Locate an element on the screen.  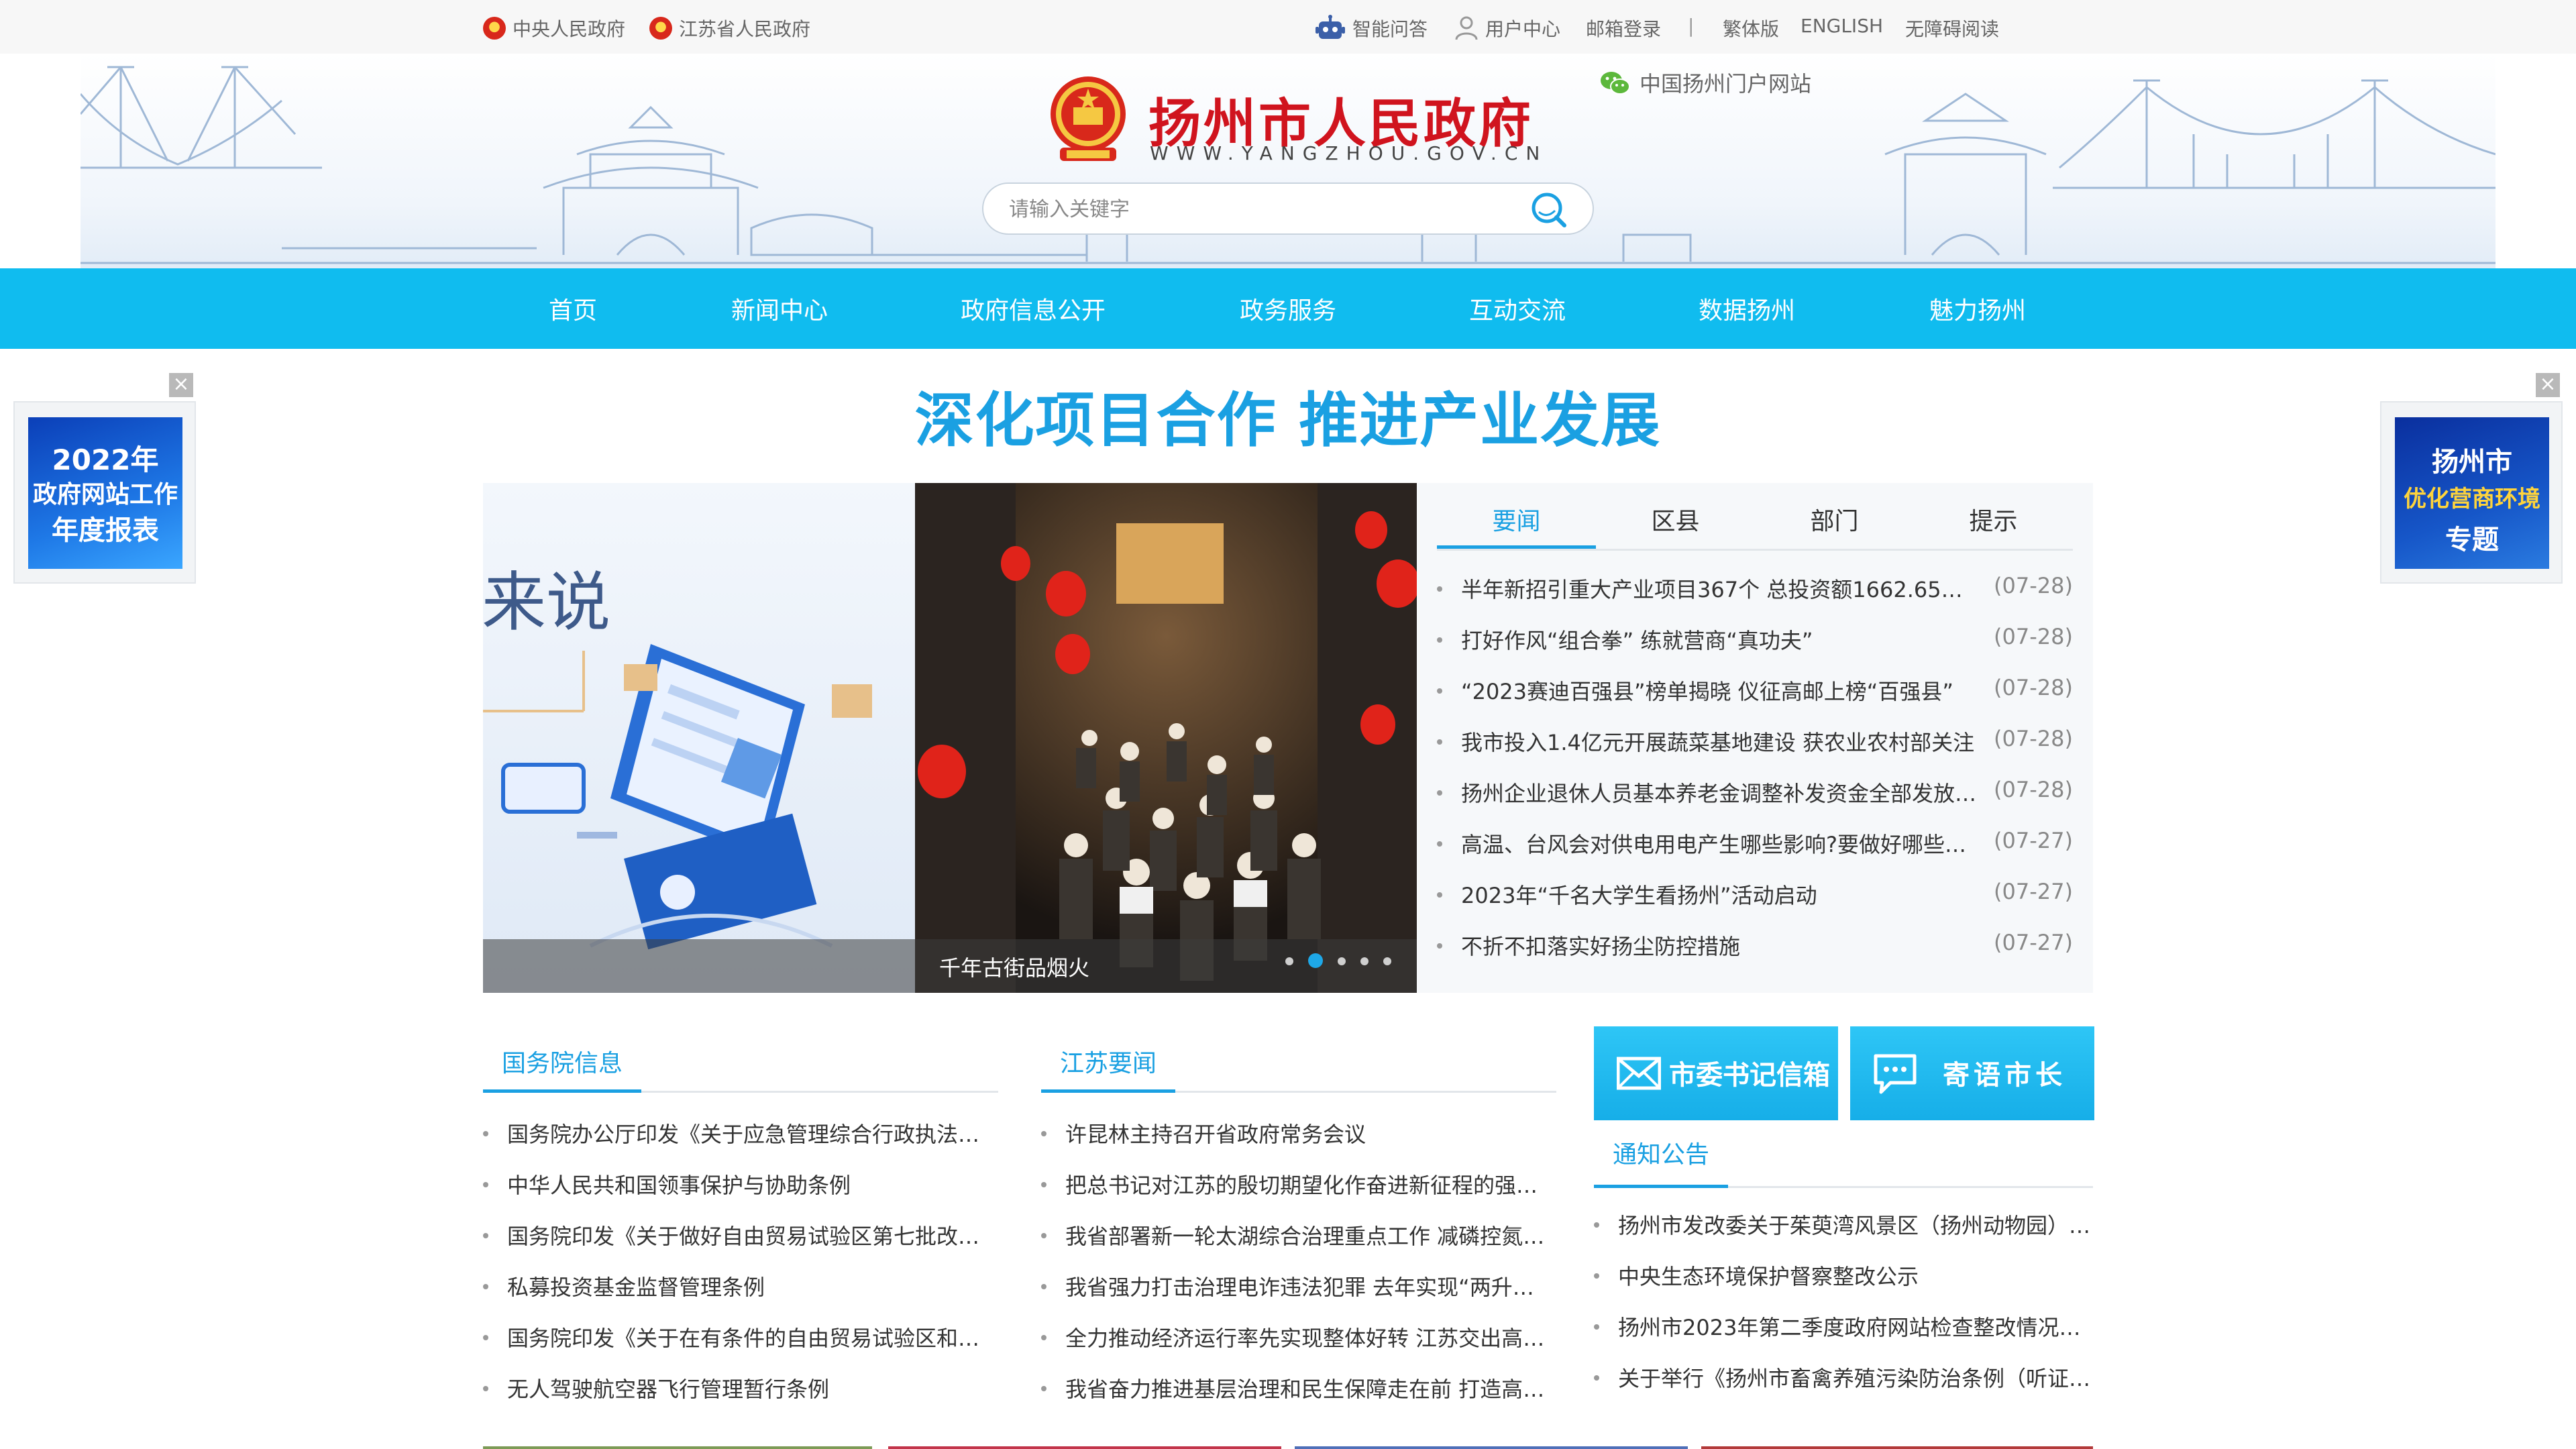
list-item: 中央生态环境保护督察整改公示 is located at coordinates (1843, 1285).